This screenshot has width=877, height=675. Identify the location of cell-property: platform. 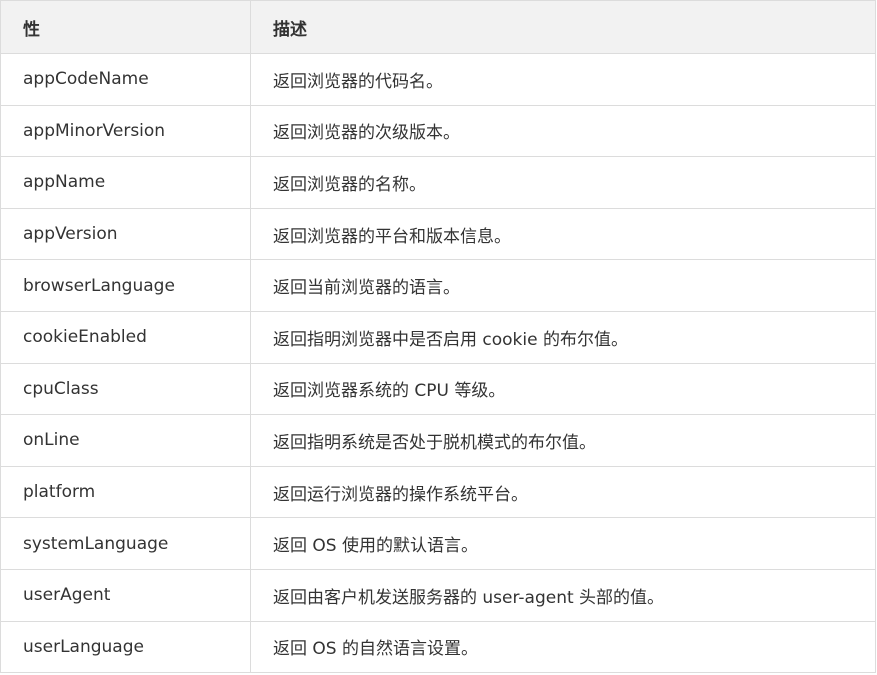
(125, 492).